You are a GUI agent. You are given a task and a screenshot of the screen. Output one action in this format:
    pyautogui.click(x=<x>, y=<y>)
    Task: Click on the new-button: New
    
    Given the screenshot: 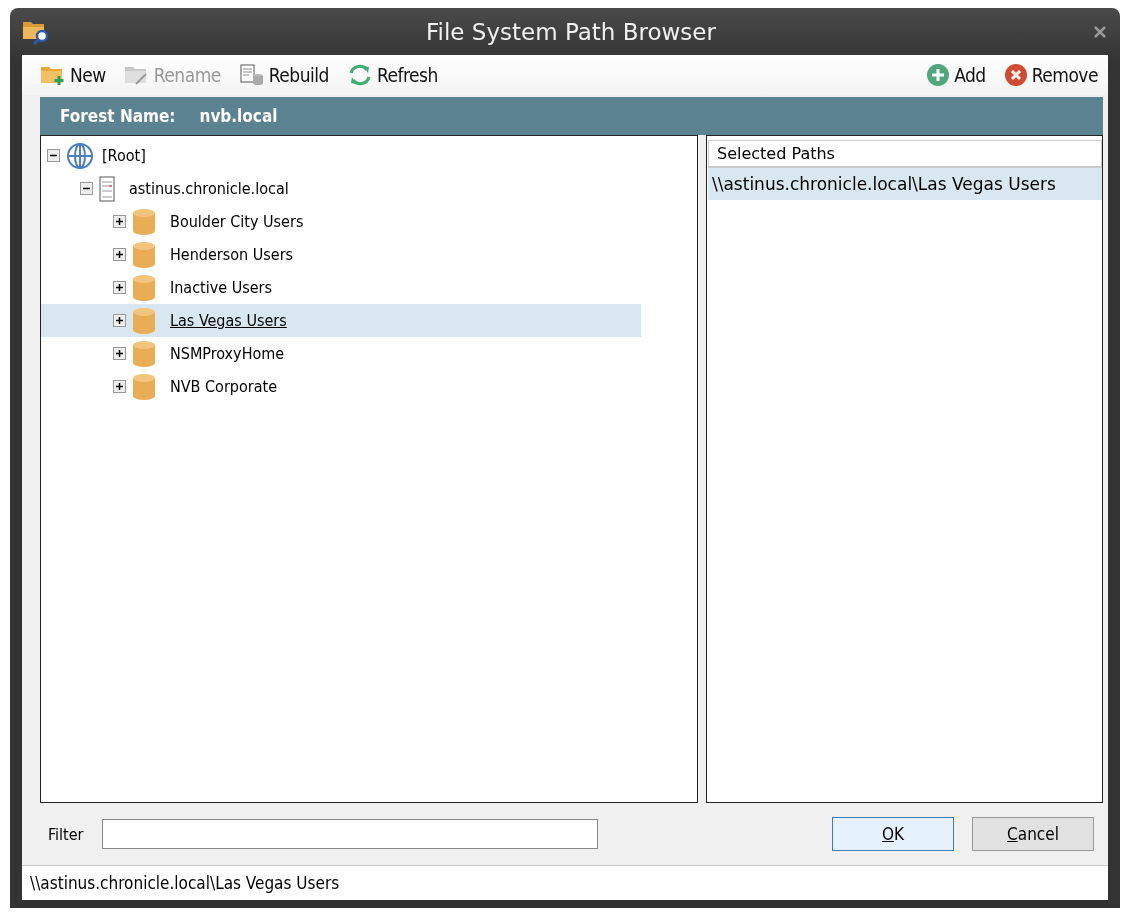 What is the action you would take?
    pyautogui.click(x=73, y=75)
    